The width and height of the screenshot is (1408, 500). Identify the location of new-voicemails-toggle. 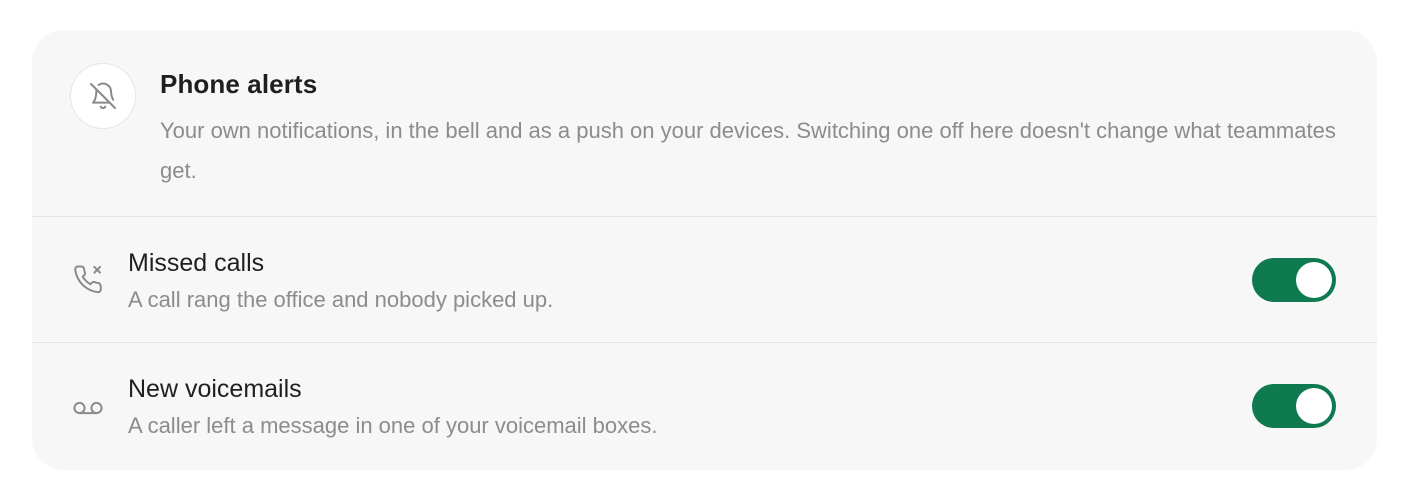
(1294, 406).